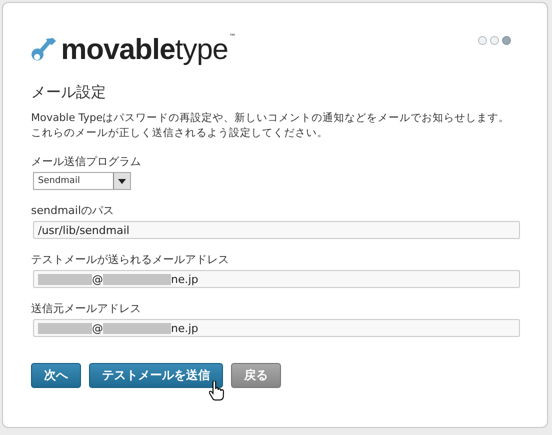 The image size is (552, 435). What do you see at coordinates (86, 161) in the screenshot?
I see `field-label: メール送信プログラム` at bounding box center [86, 161].